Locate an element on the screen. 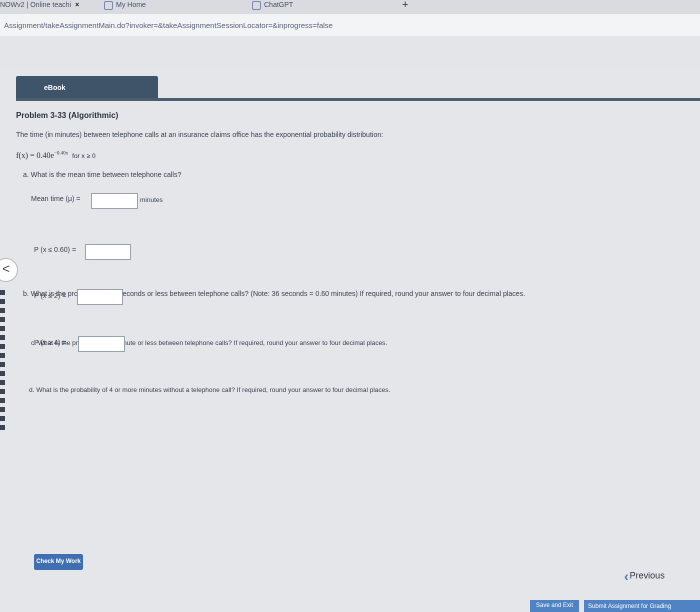  check-my-work-button: Check My Work is located at coordinates (58, 562).